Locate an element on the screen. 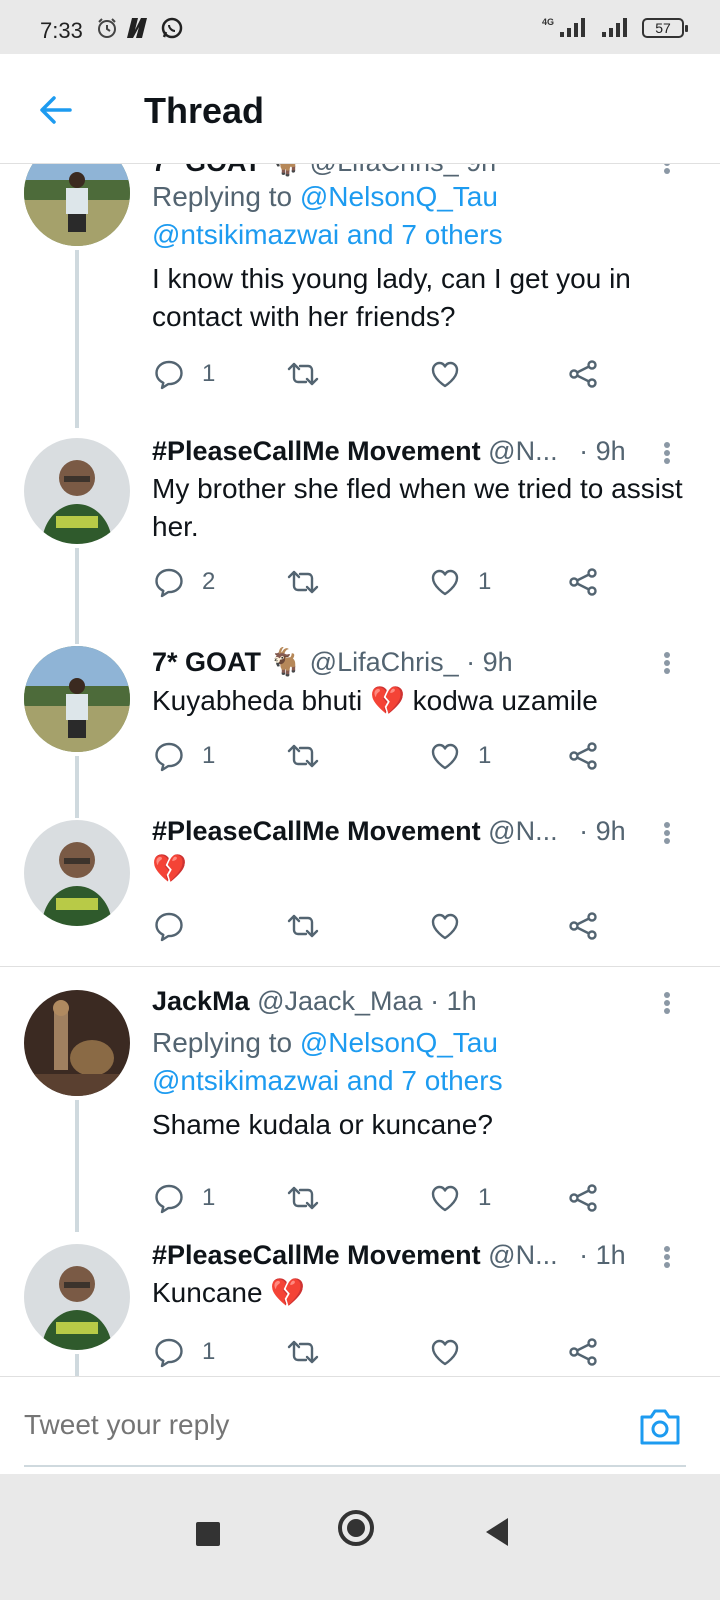  tweet-time: 9h is located at coordinates (481, 170).